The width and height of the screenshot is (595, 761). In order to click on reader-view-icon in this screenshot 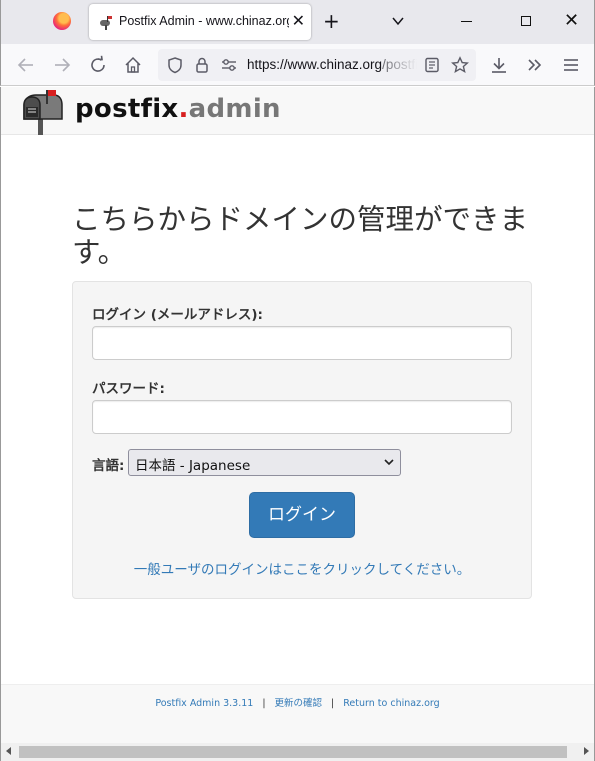, I will do `click(432, 65)`.